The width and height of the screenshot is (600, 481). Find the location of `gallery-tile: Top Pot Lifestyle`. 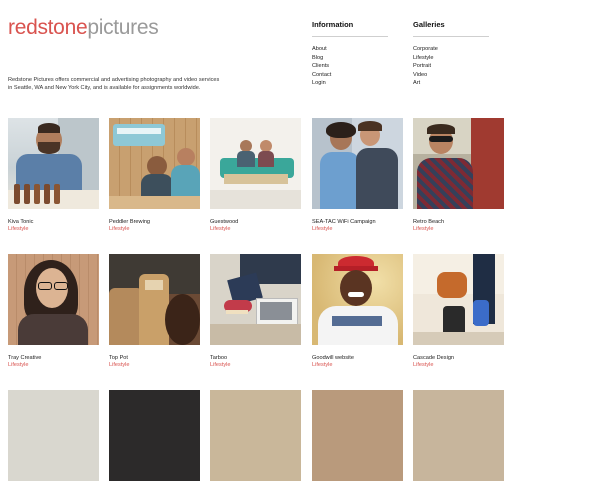

gallery-tile: Top Pot Lifestyle is located at coordinates (154, 311).